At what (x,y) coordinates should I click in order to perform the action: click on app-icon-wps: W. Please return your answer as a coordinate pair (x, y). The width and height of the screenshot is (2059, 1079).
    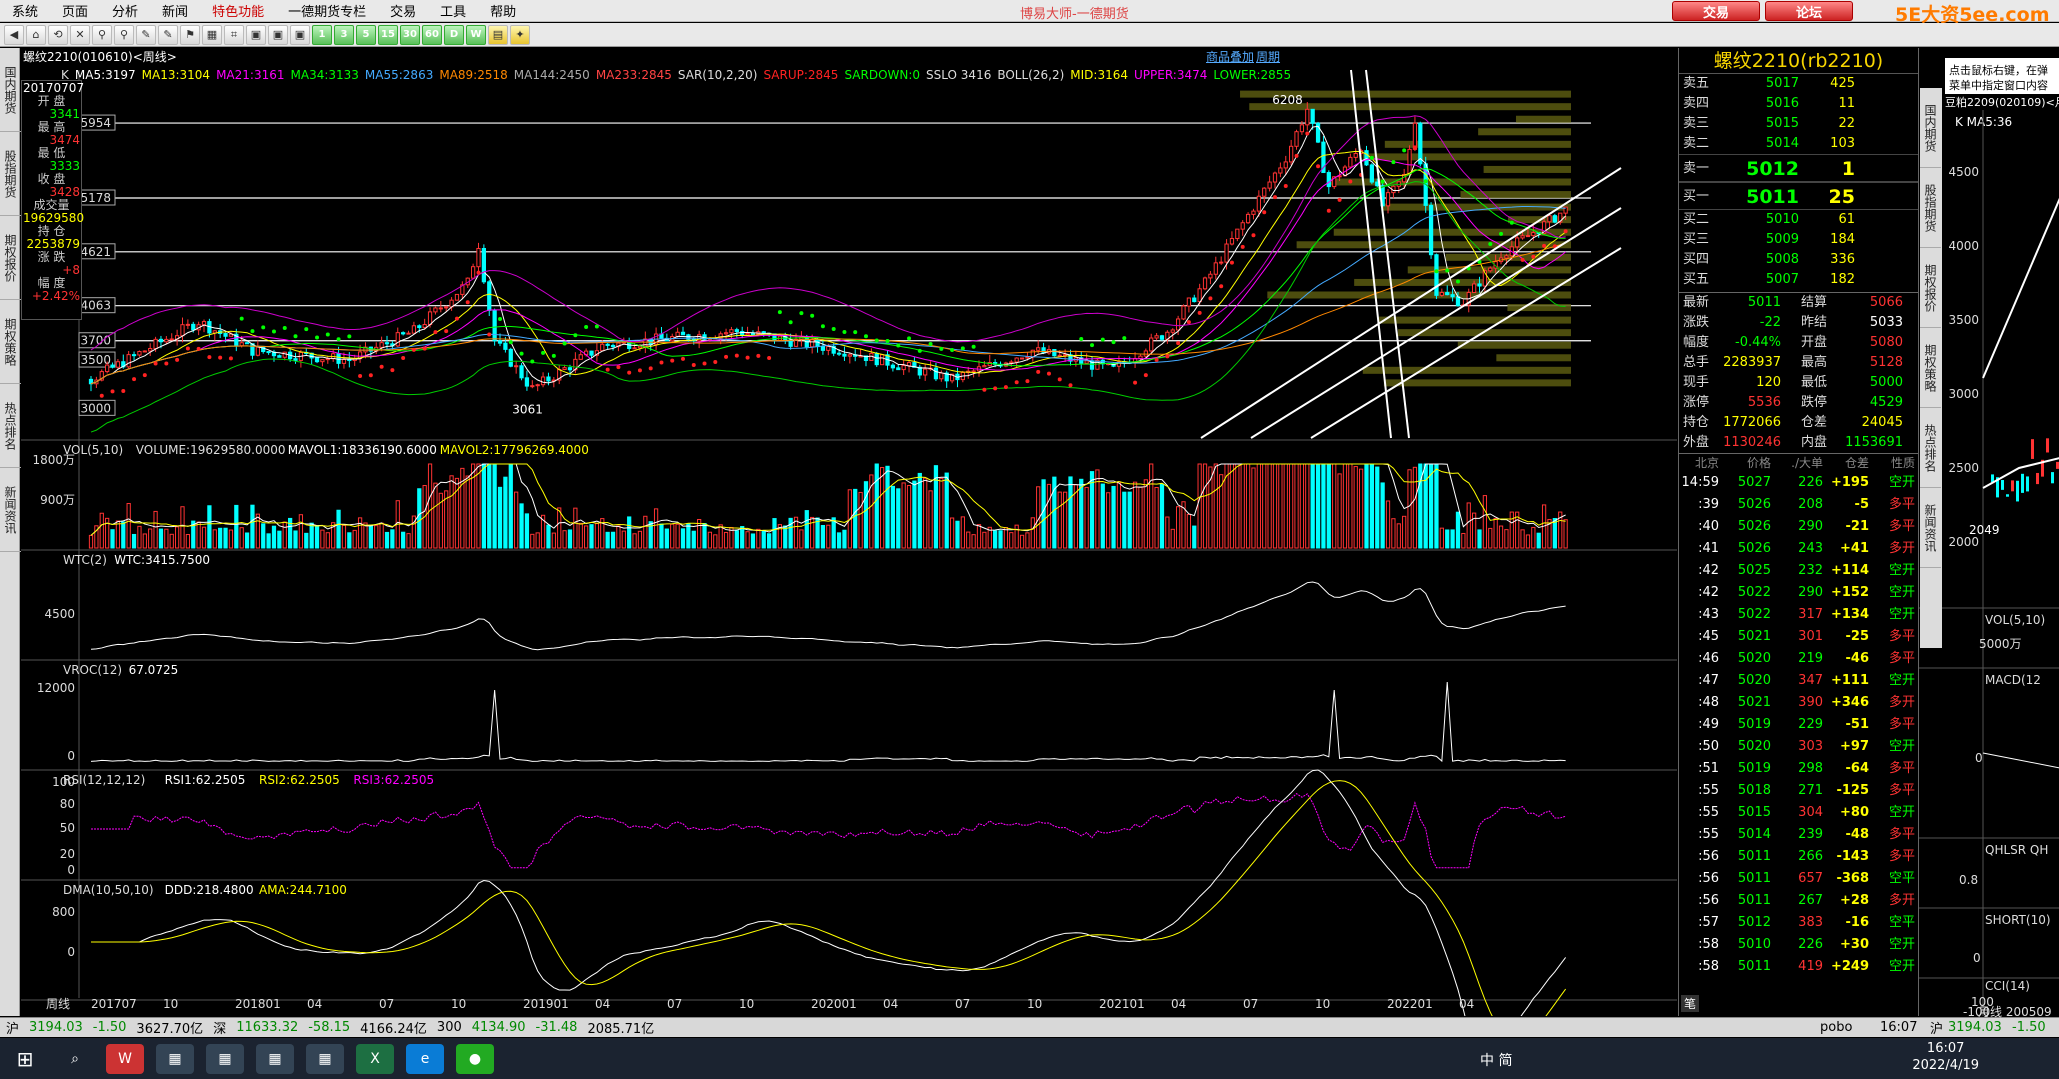
    Looking at the image, I should click on (125, 1058).